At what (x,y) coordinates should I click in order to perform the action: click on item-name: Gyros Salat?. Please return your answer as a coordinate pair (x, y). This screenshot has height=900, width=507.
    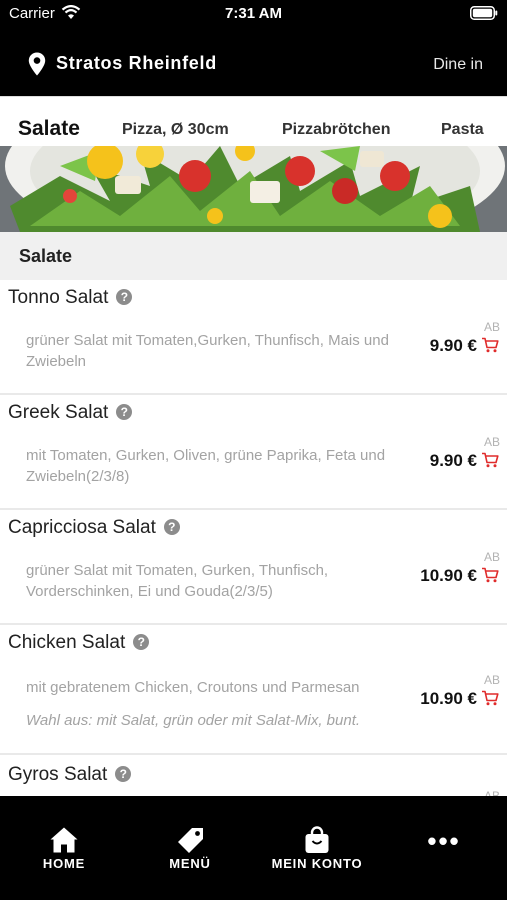
    Looking at the image, I should click on (70, 775).